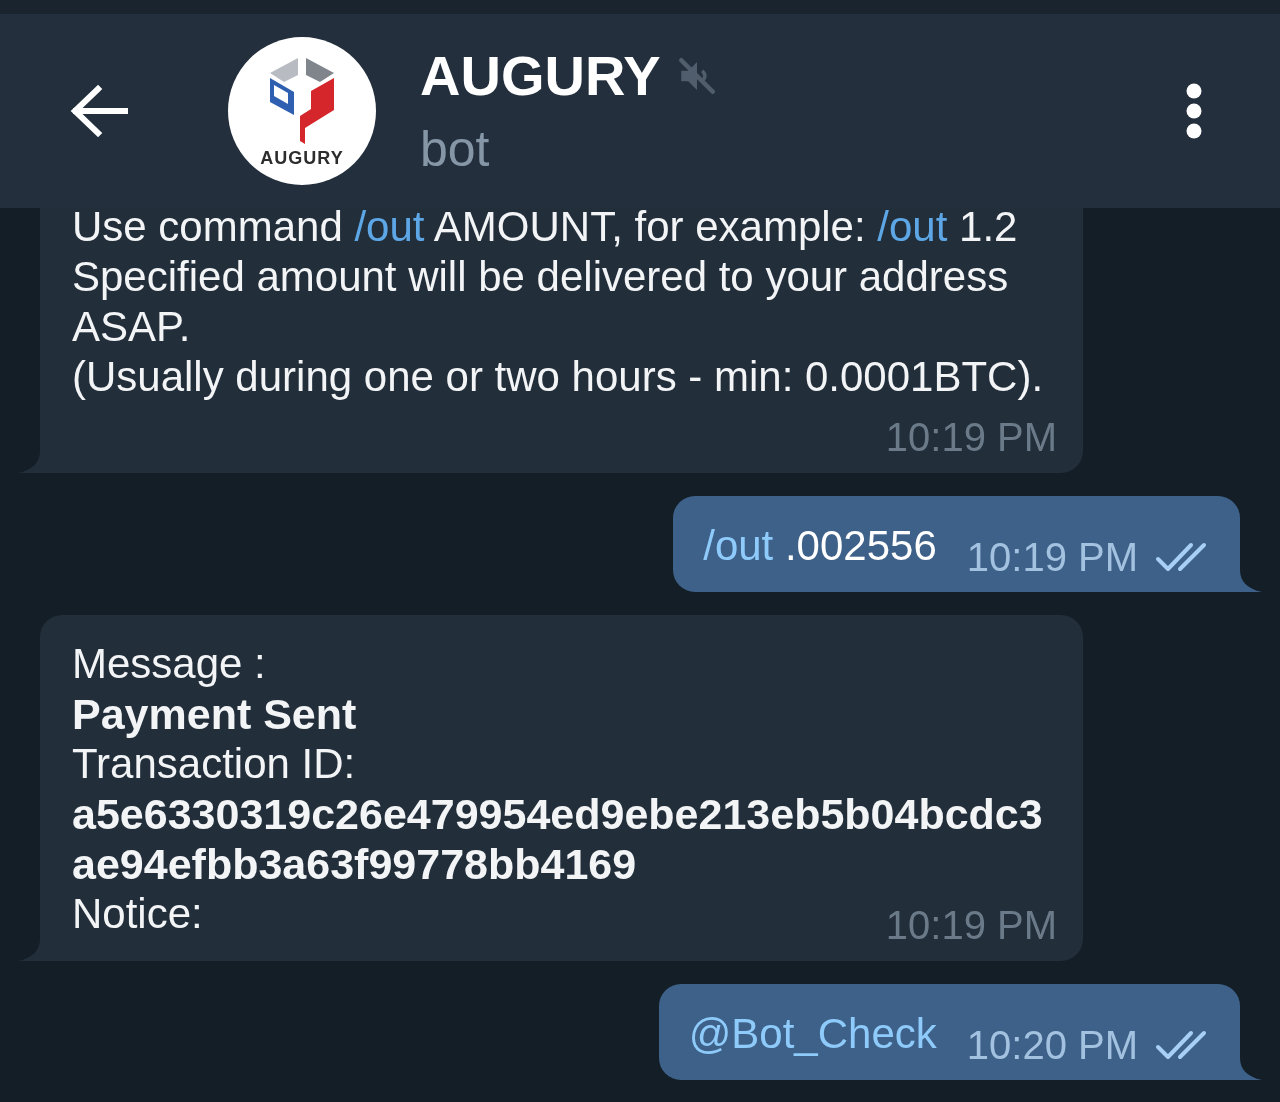 The height and width of the screenshot is (1102, 1280). I want to click on back-button, so click(99, 111).